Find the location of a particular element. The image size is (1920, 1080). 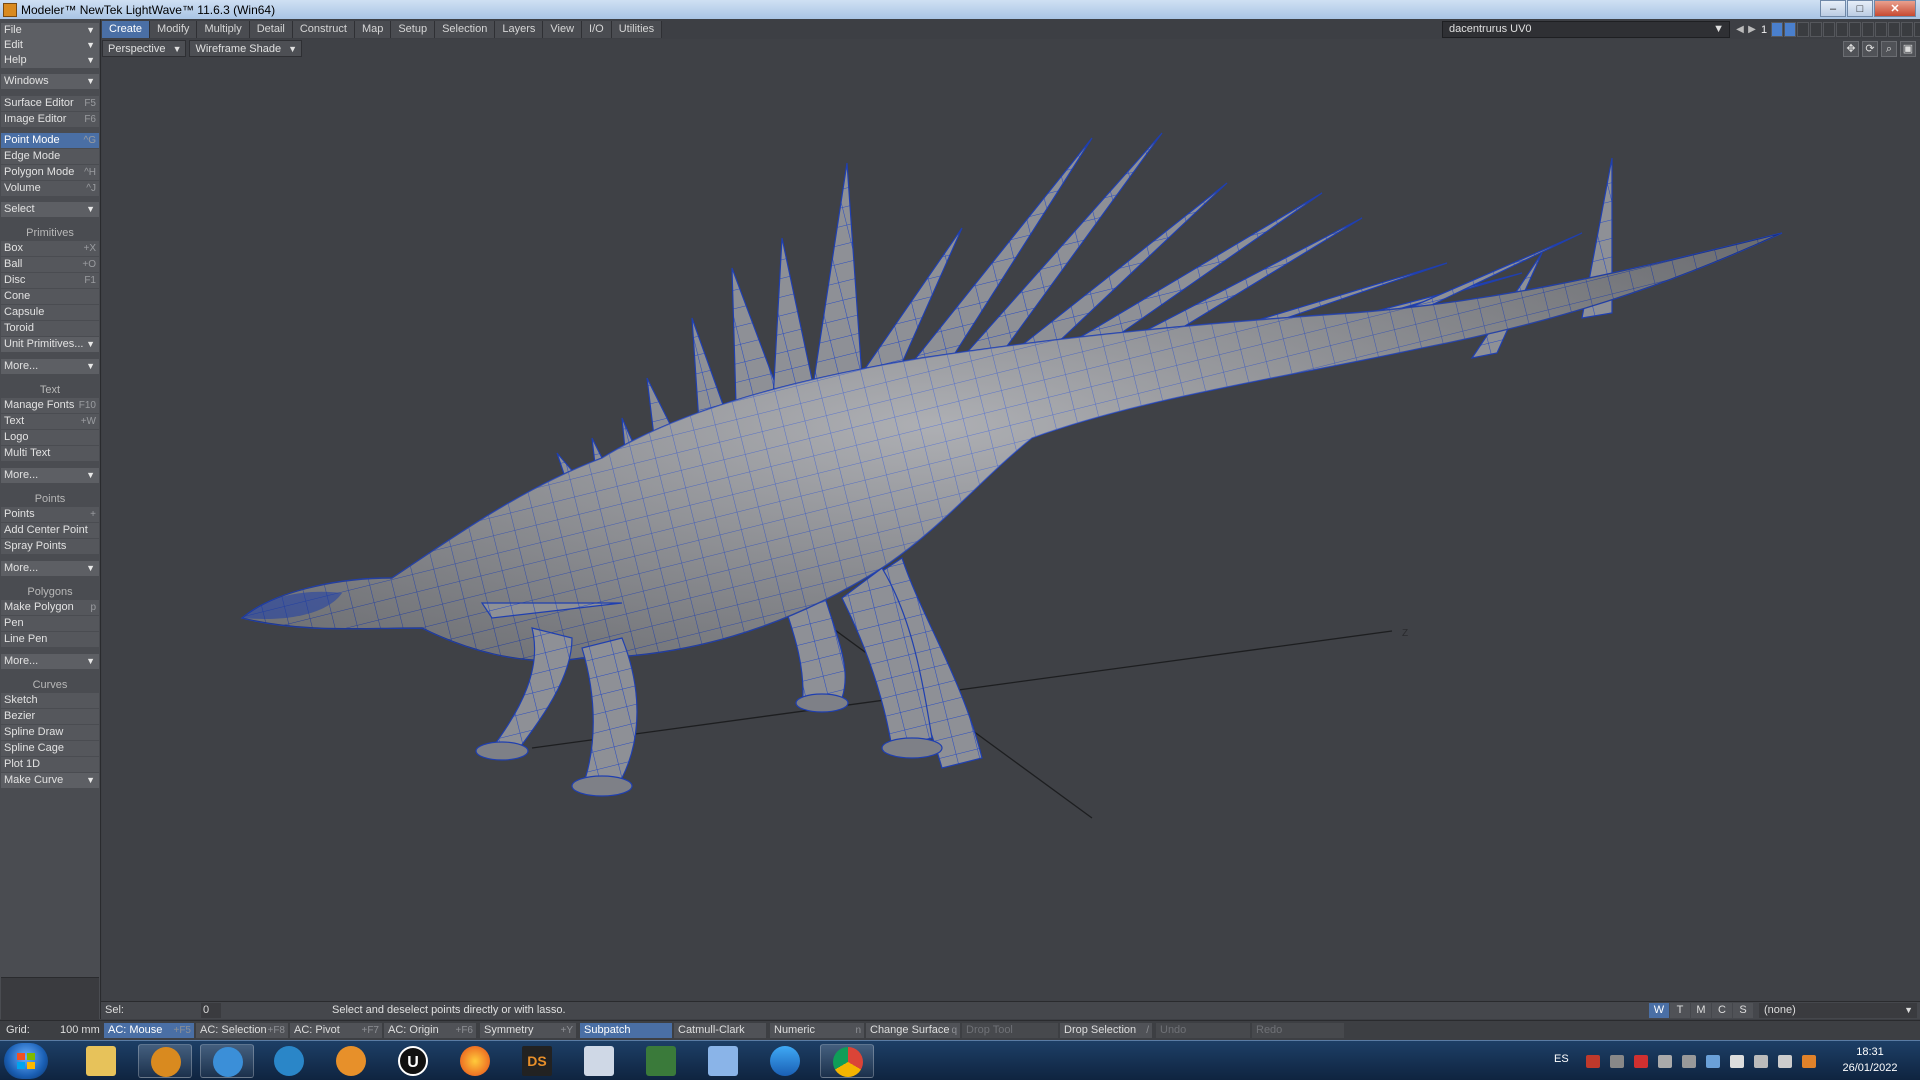

bezier-tool: Bezier is located at coordinates (50, 716).